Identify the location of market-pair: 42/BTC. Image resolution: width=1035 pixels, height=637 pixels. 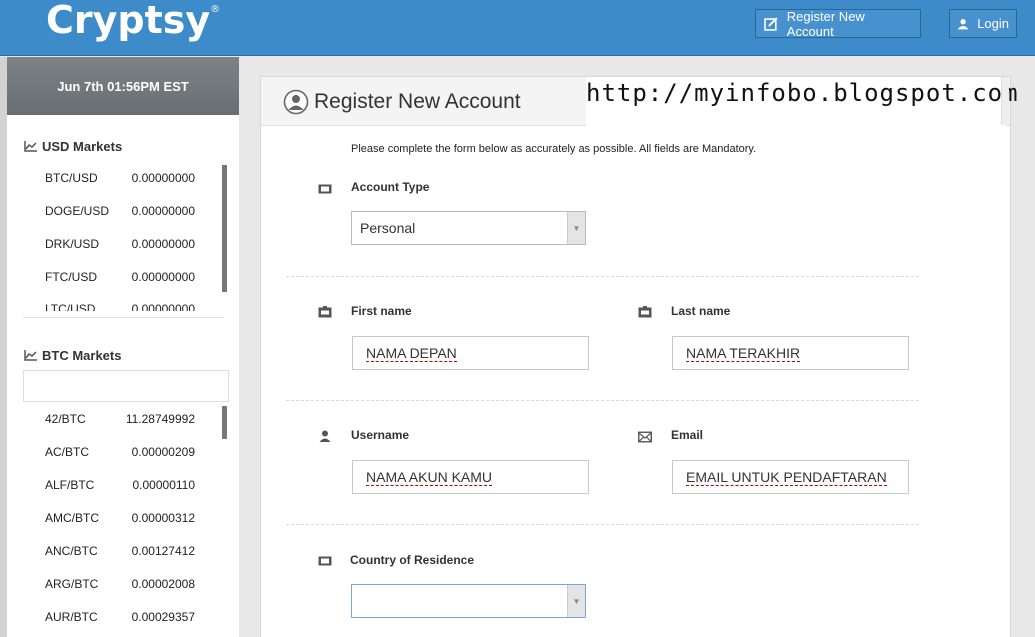
(65, 419).